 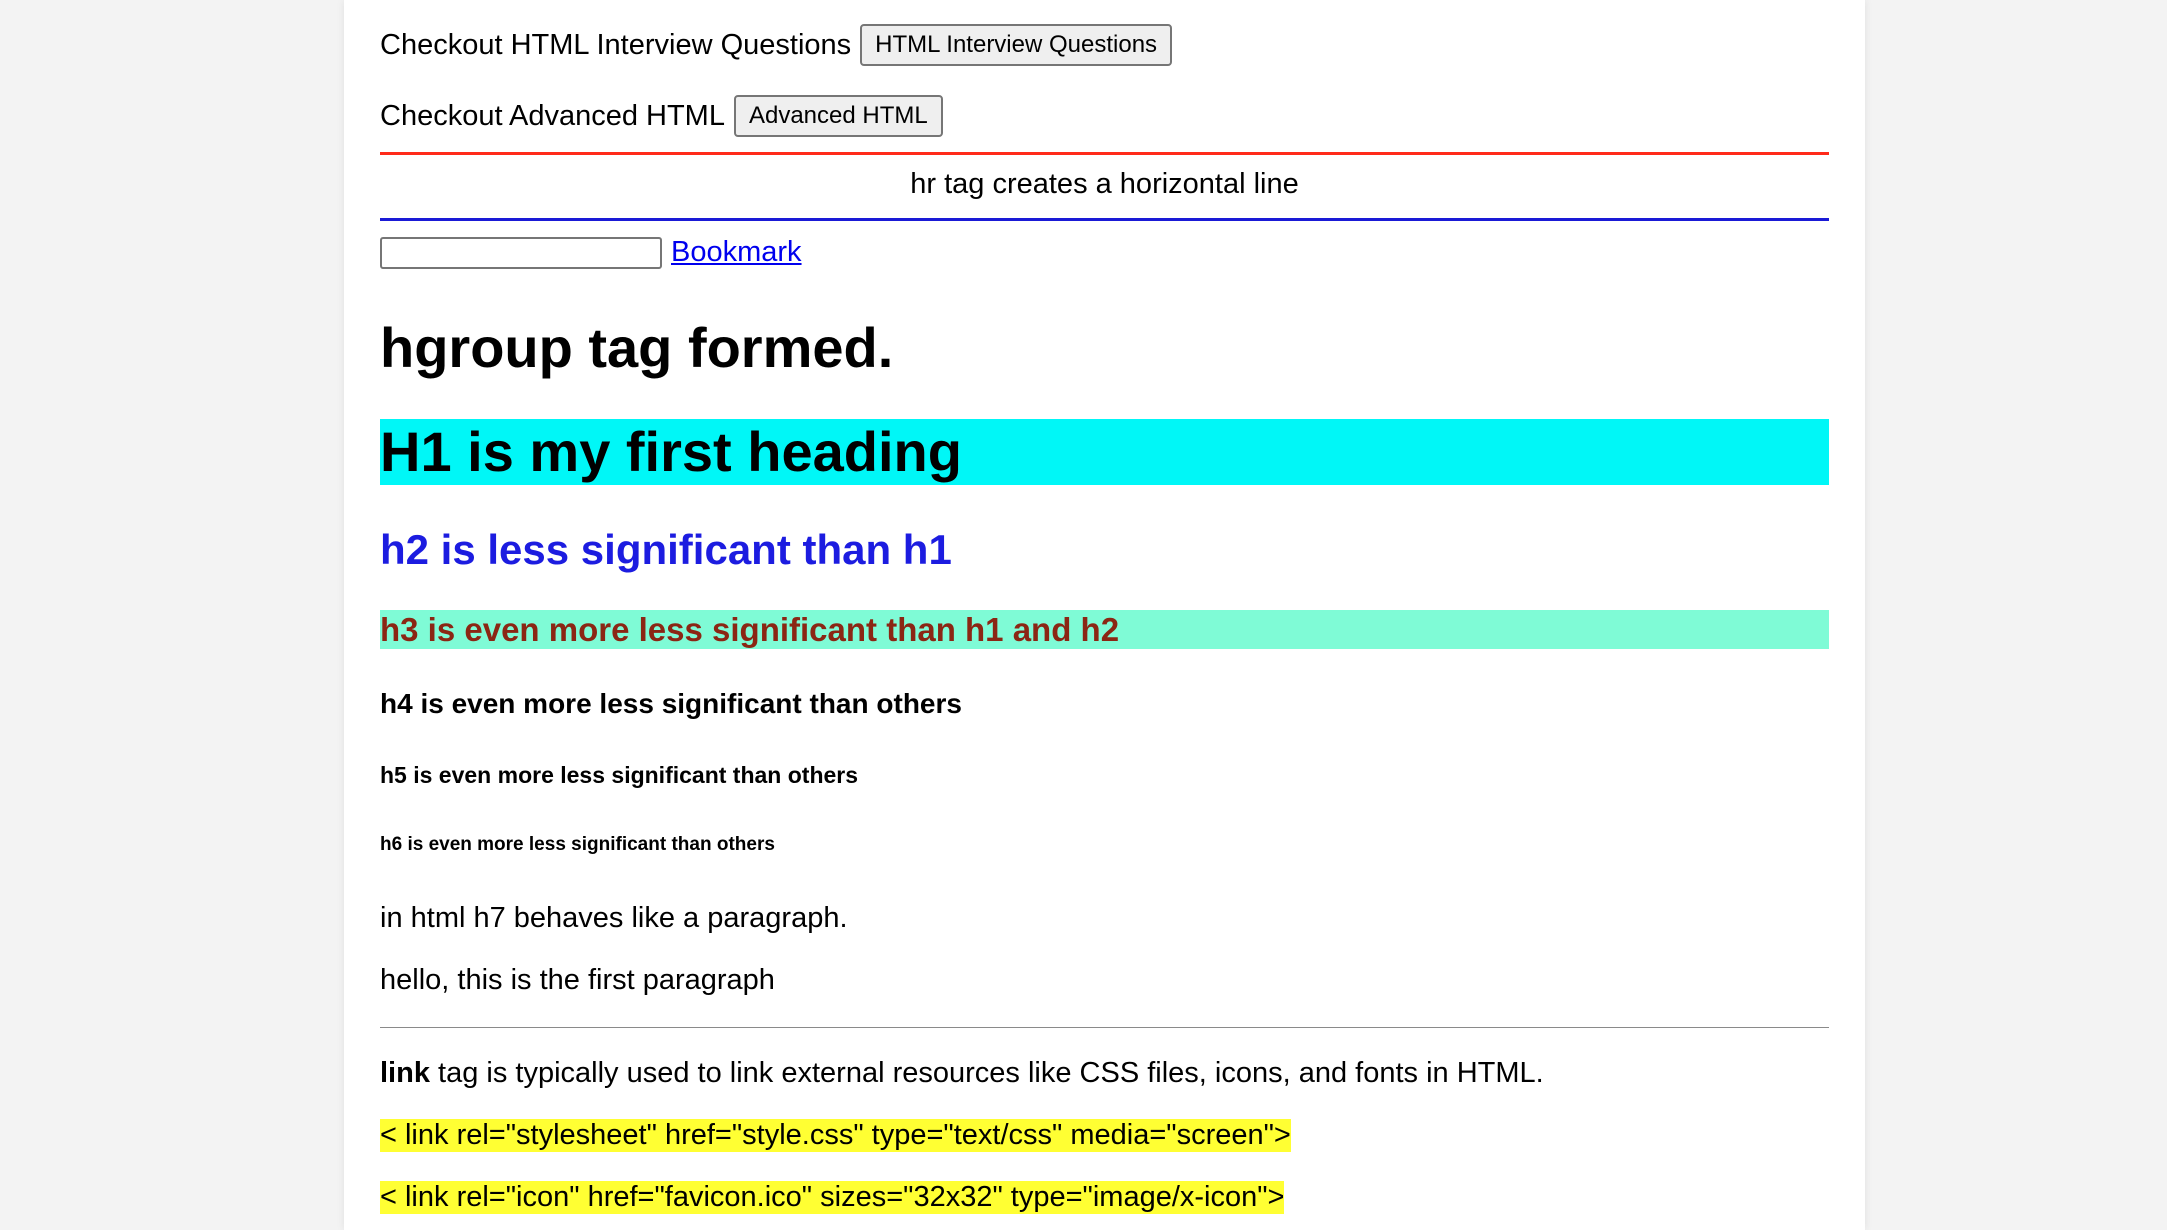 What do you see at coordinates (614, 918) in the screenshot?
I see `h7-paragraph: in html h7 behaves like a paragraph.` at bounding box center [614, 918].